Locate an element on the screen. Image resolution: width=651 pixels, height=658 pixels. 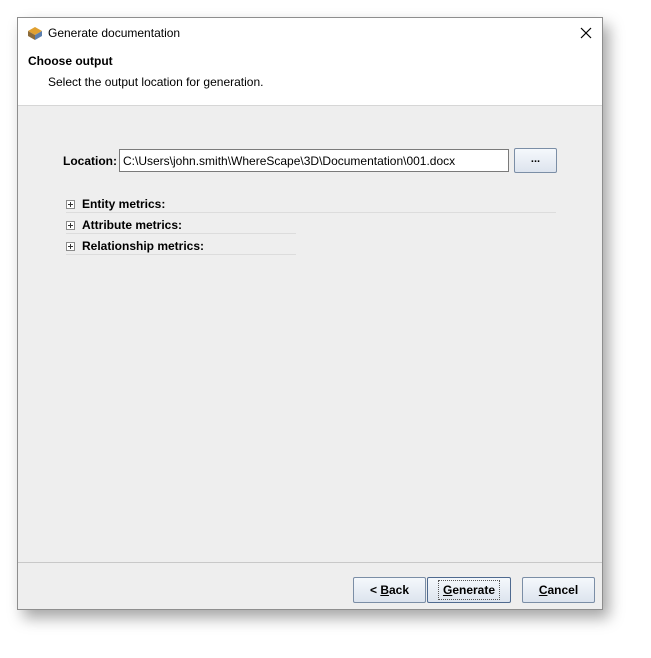
tree-item-entity-metrics: Entity metrics: is located at coordinates (115, 204).